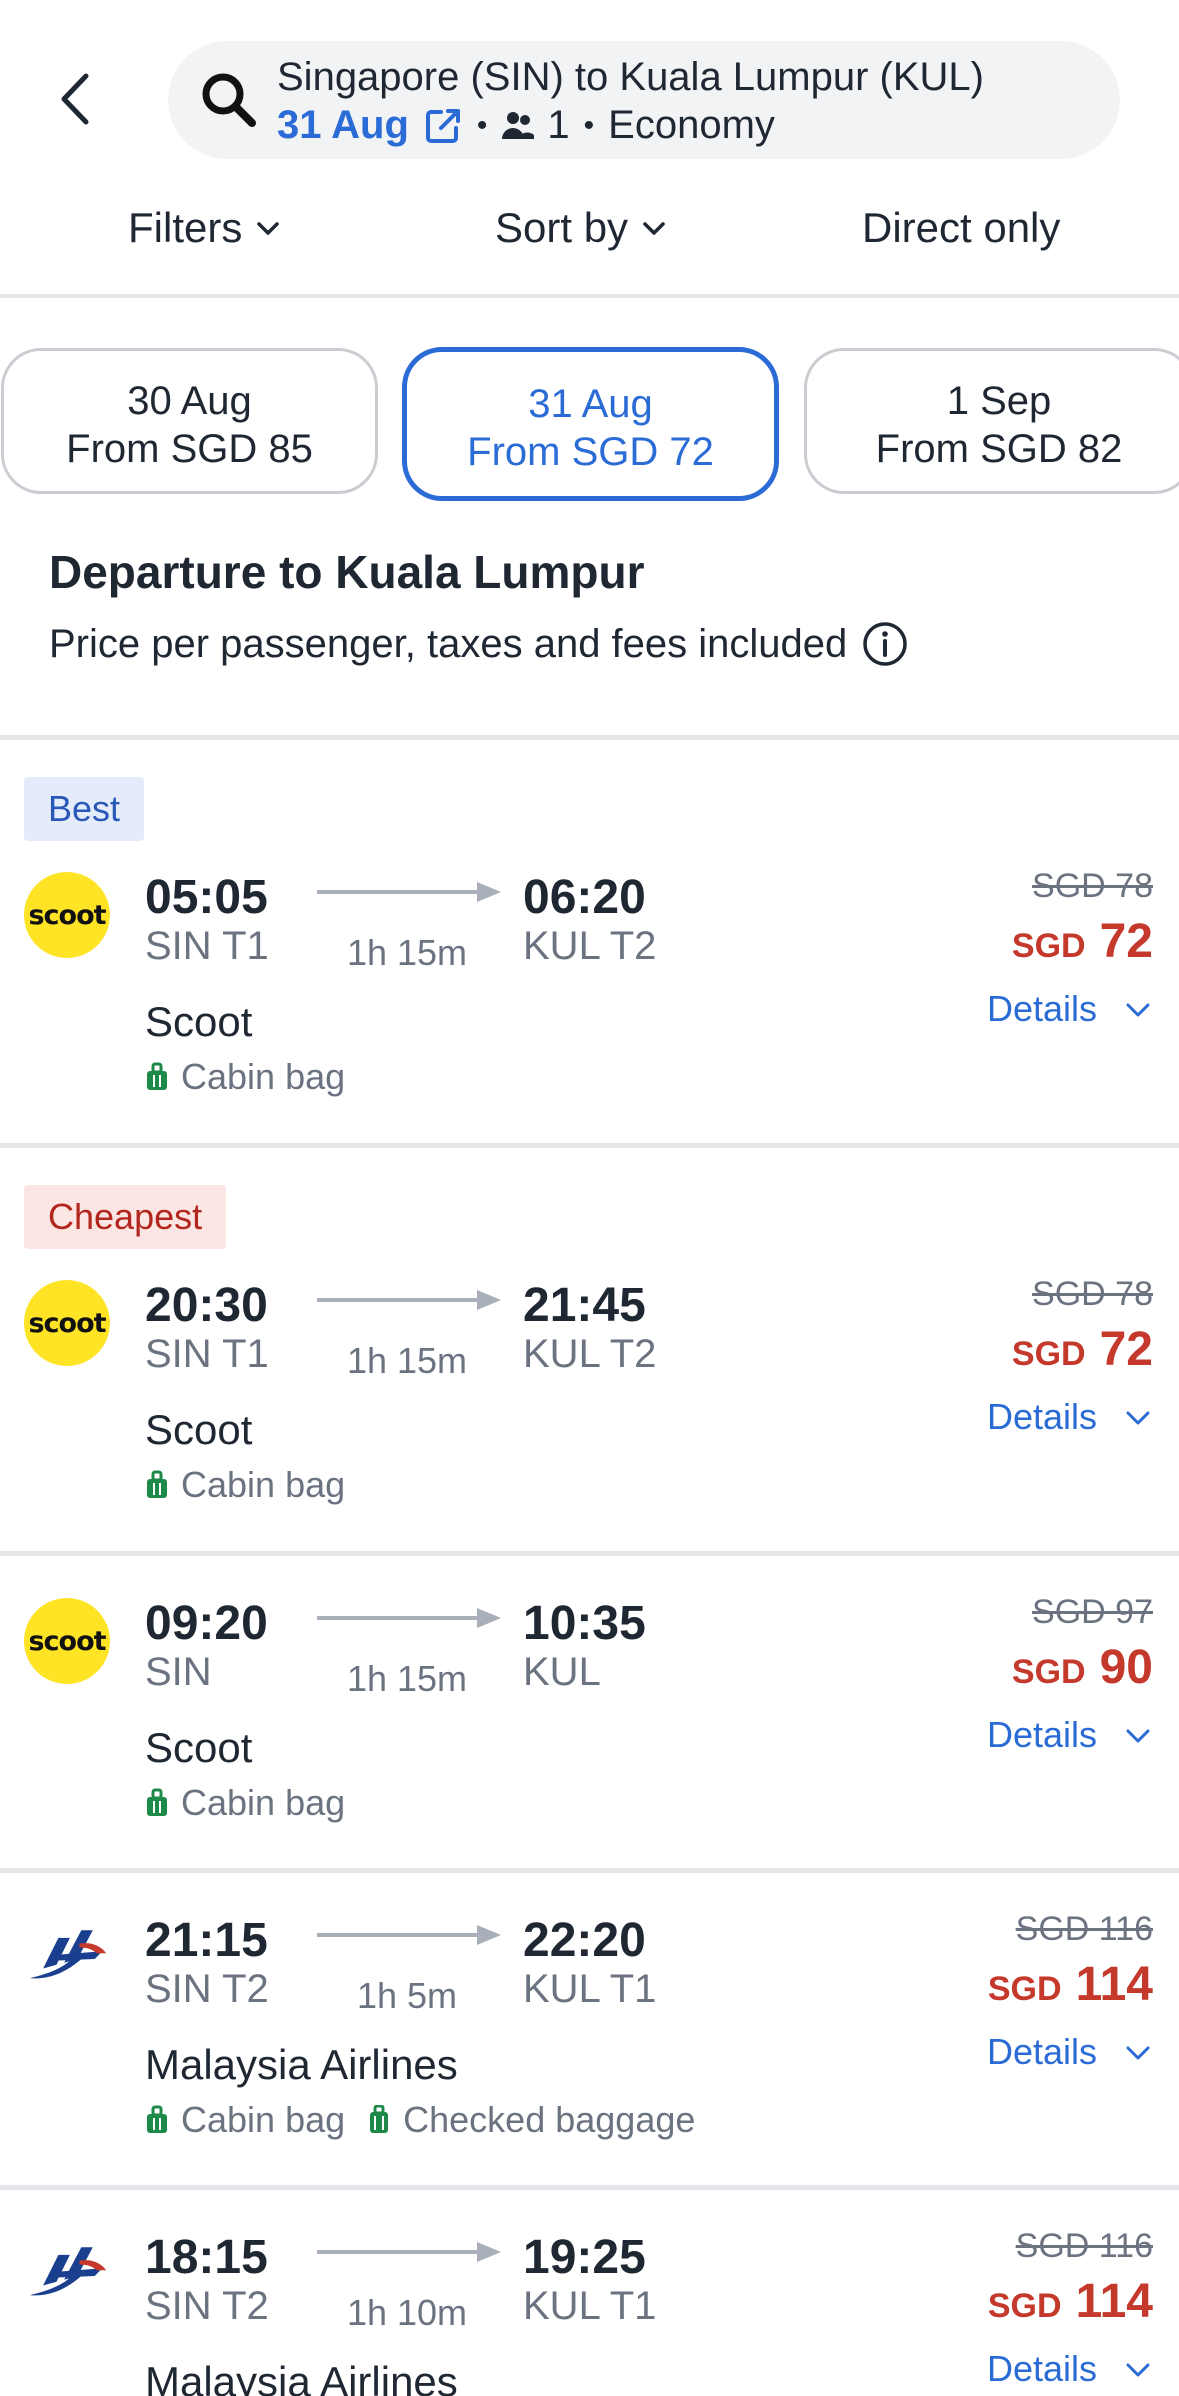  What do you see at coordinates (185, 227) in the screenshot?
I see `filters-label: Filters` at bounding box center [185, 227].